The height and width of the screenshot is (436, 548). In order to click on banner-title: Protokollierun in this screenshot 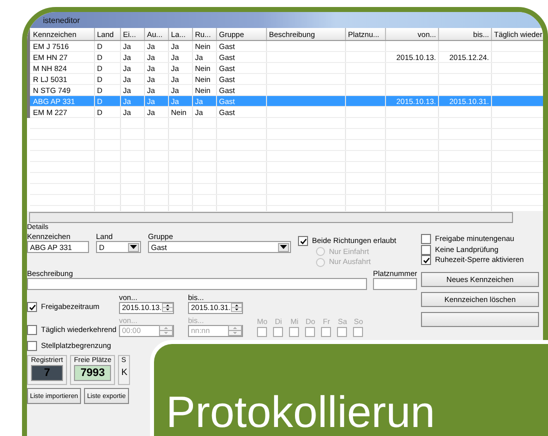, I will do `click(301, 413)`.